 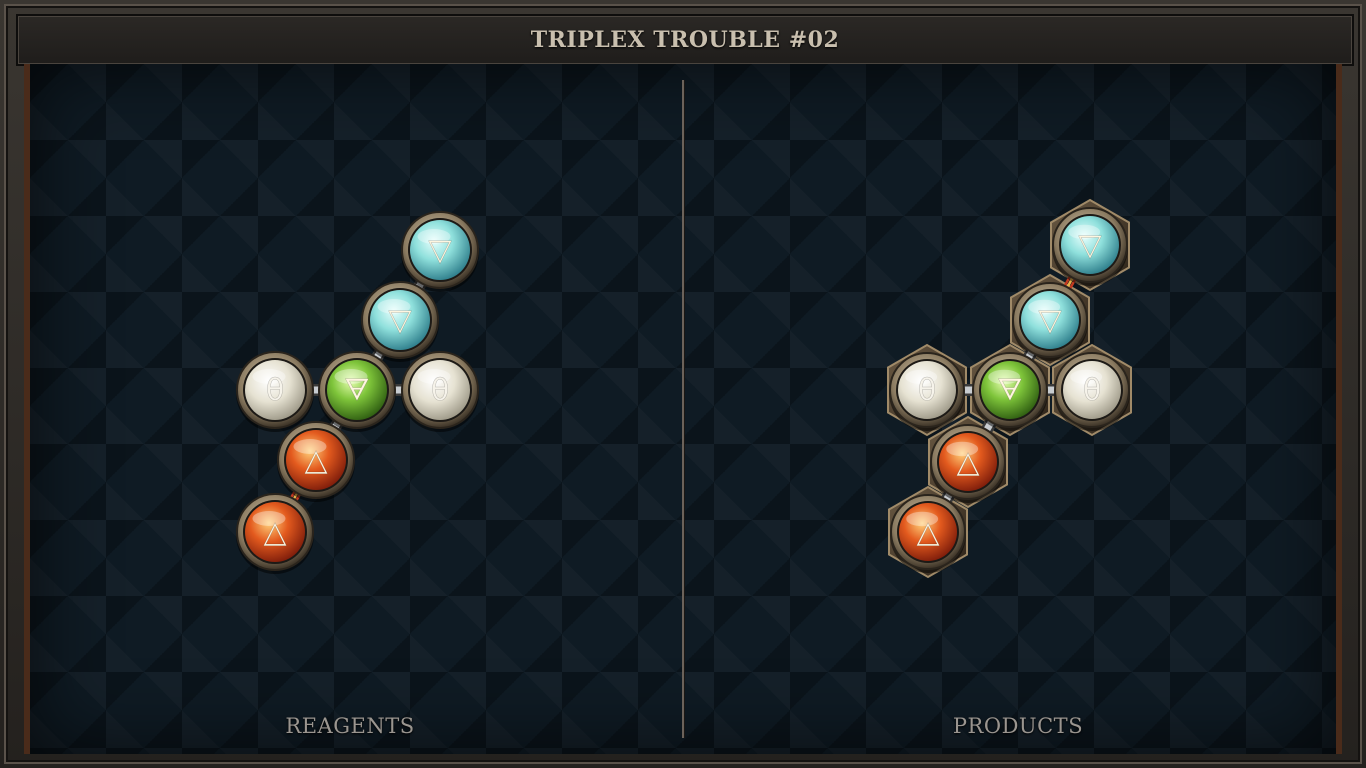 I want to click on reagents-atom-earth: 🜃, so click(x=357, y=391).